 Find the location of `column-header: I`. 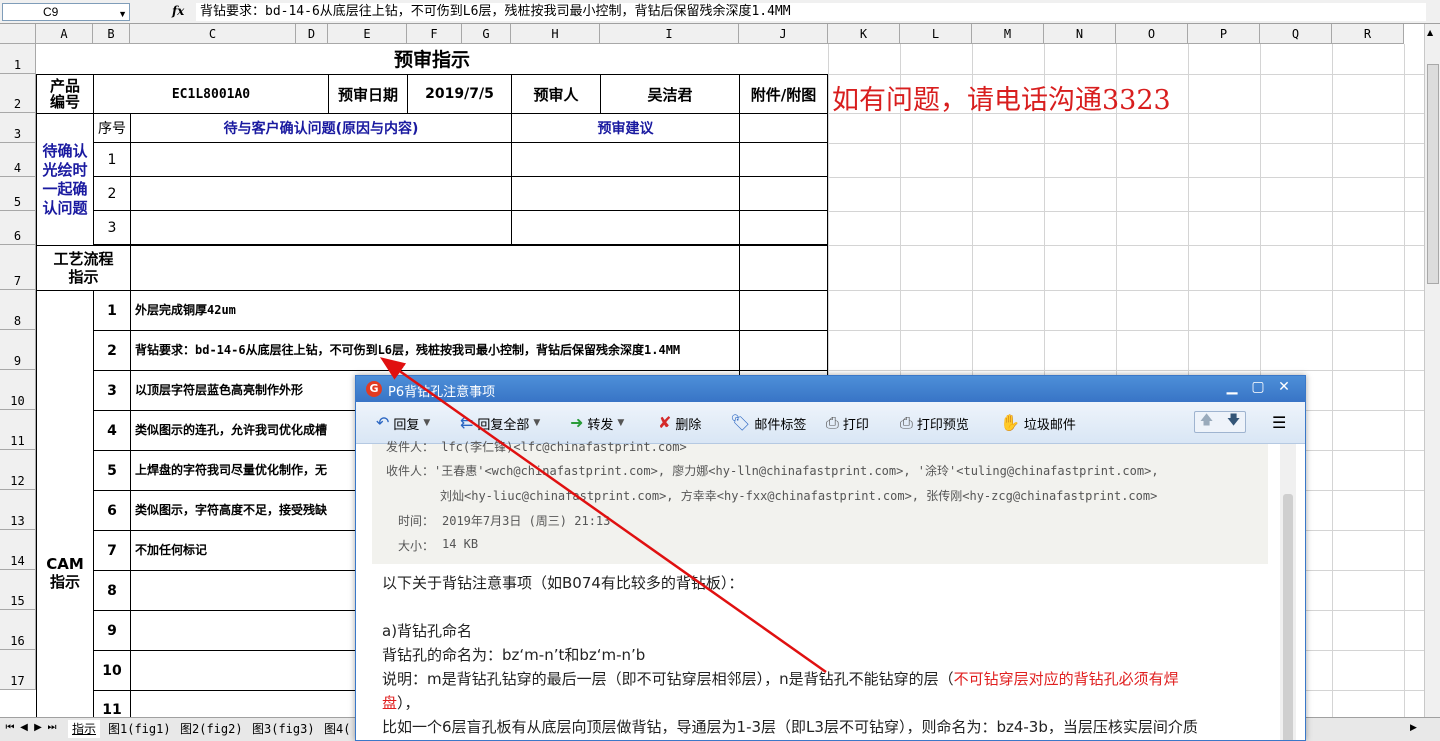

column-header: I is located at coordinates (669, 34).